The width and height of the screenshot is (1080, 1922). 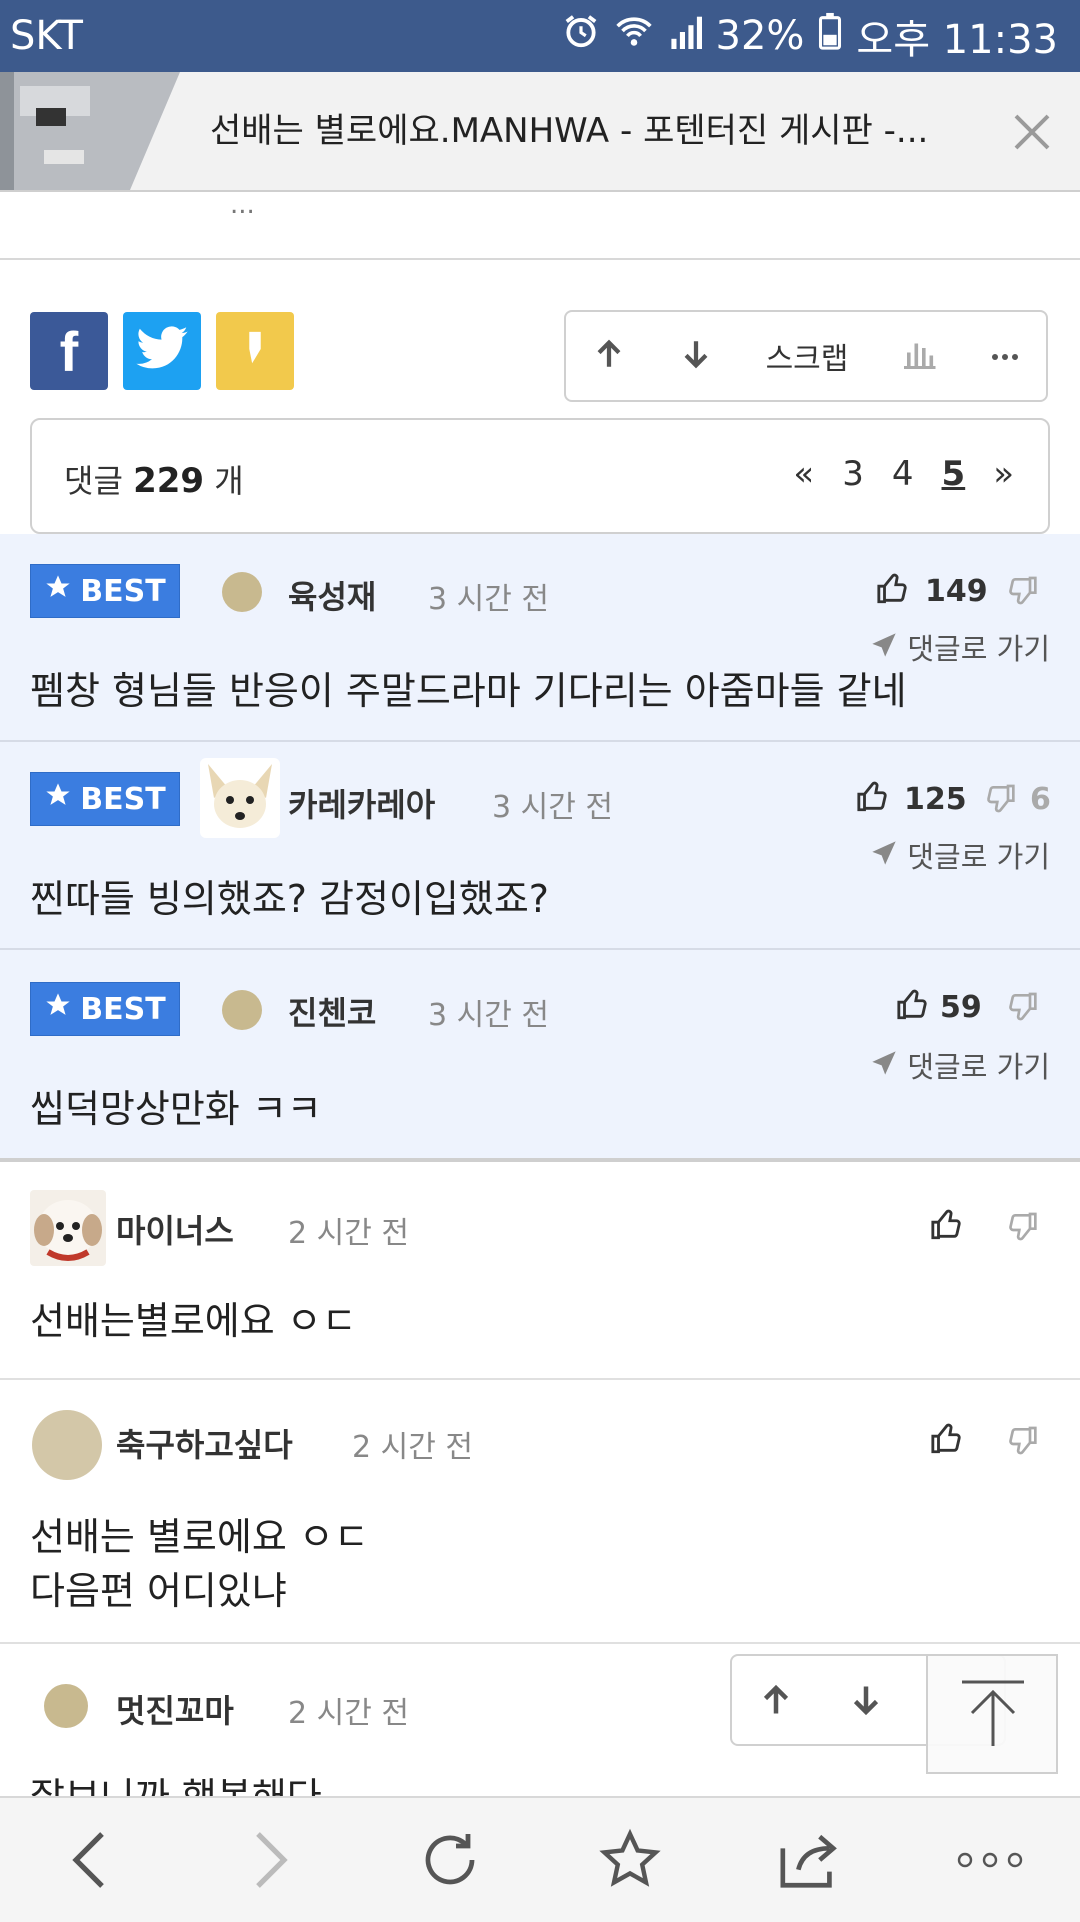 I want to click on comment-author: 카레카레아, so click(x=361, y=803).